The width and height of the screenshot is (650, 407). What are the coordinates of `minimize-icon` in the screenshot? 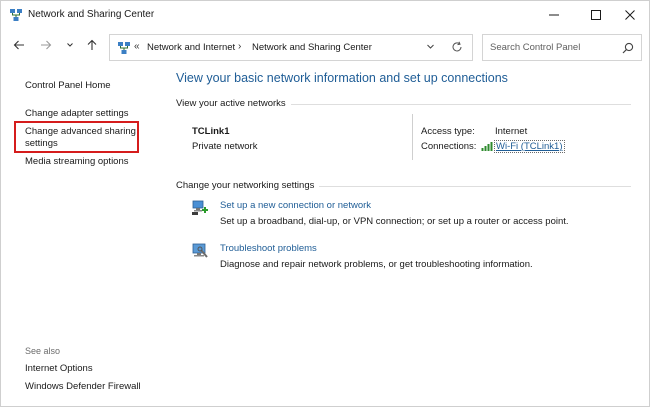 It's located at (554, 15).